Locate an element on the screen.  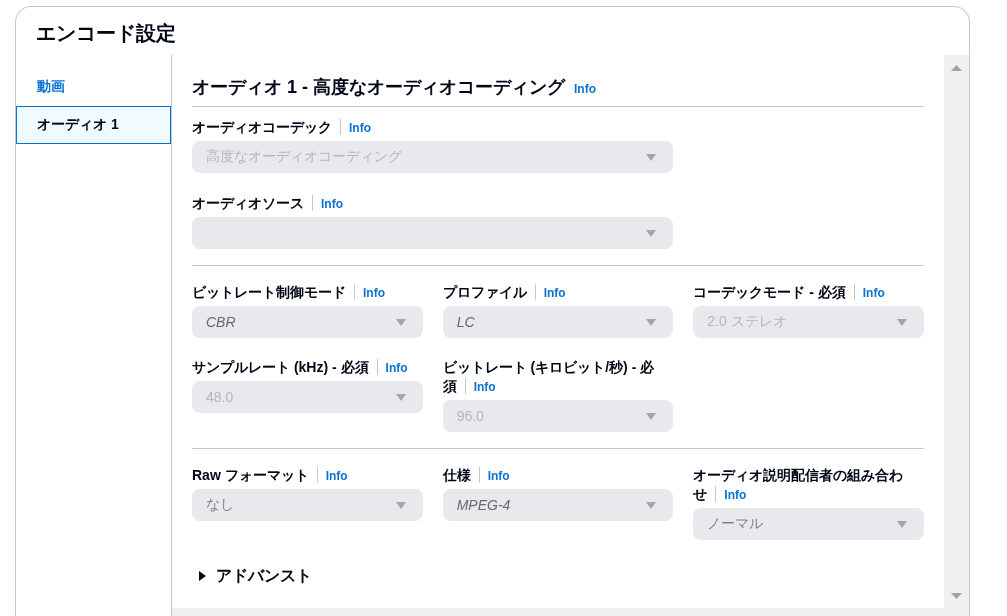
scroll-down-arrow-icon is located at coordinates (956, 596).